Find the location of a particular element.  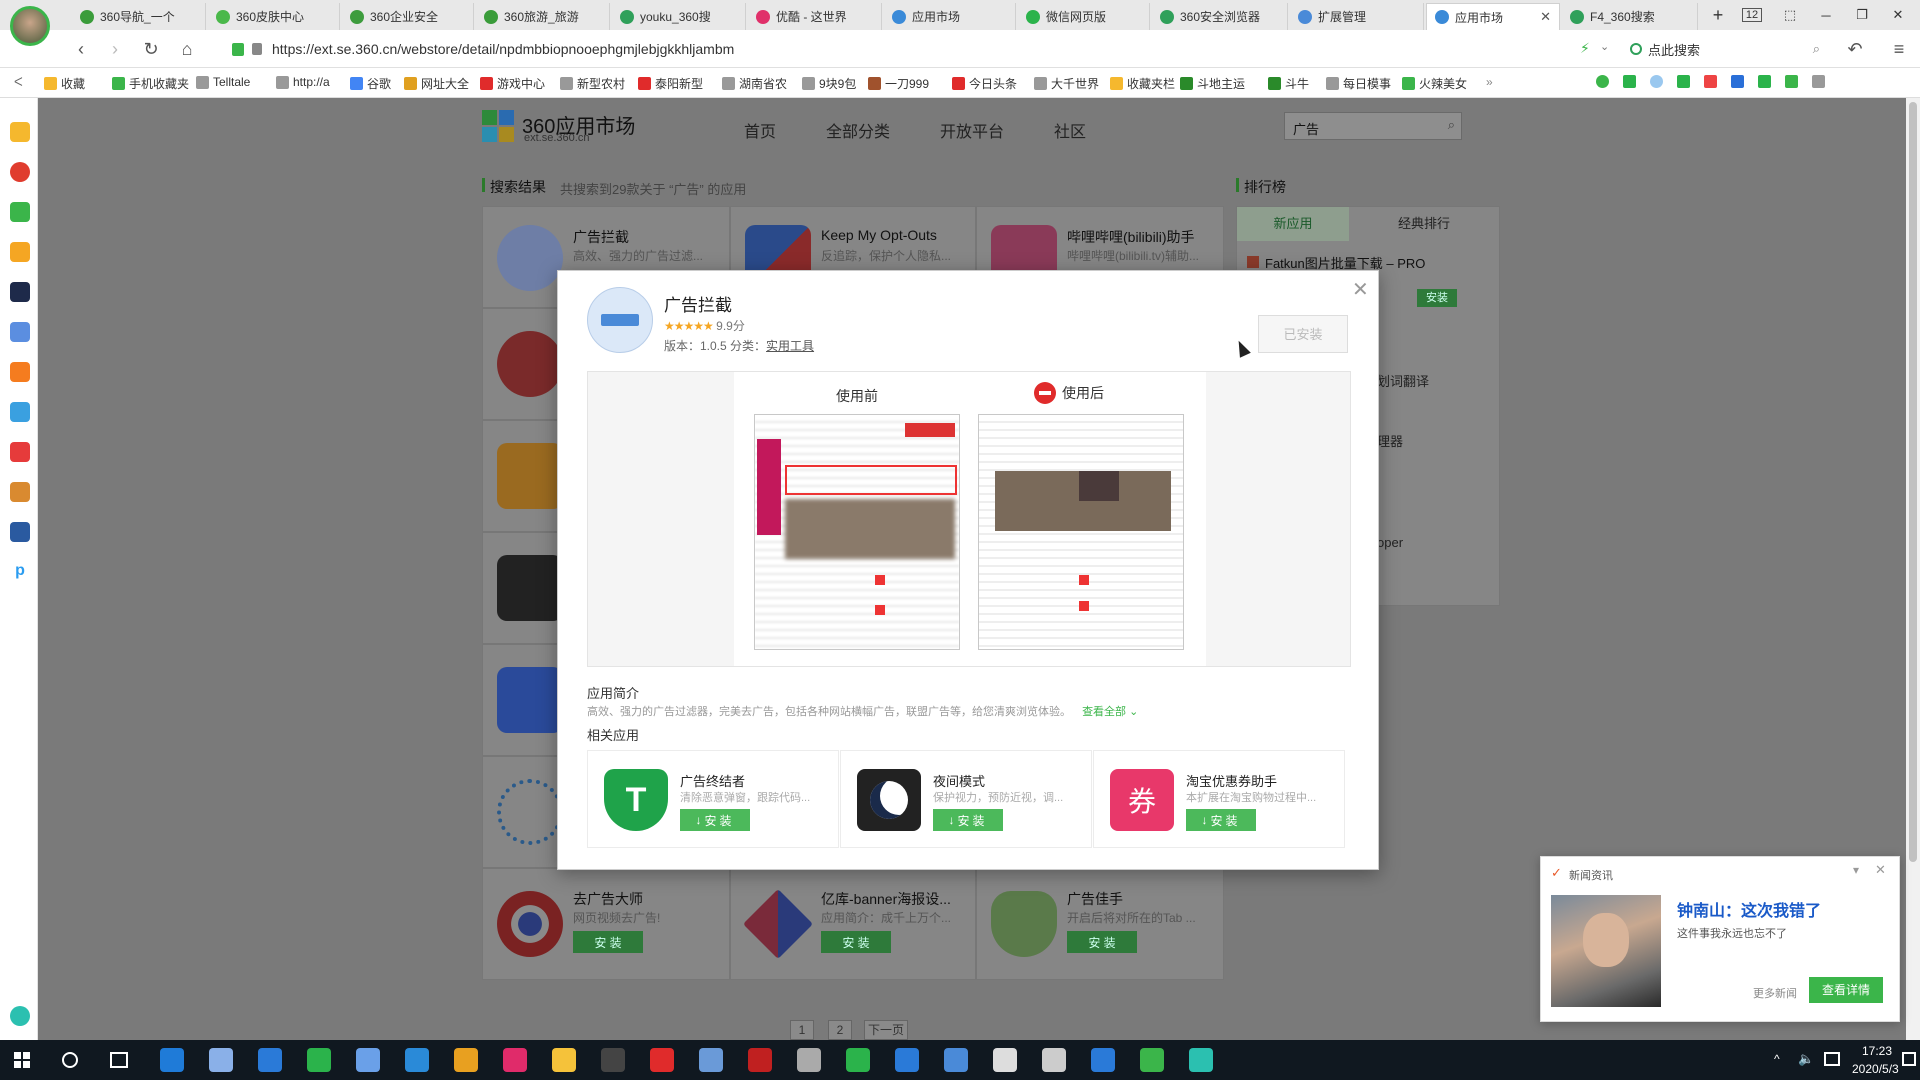

adblock-icon is located at coordinates (1656, 81).